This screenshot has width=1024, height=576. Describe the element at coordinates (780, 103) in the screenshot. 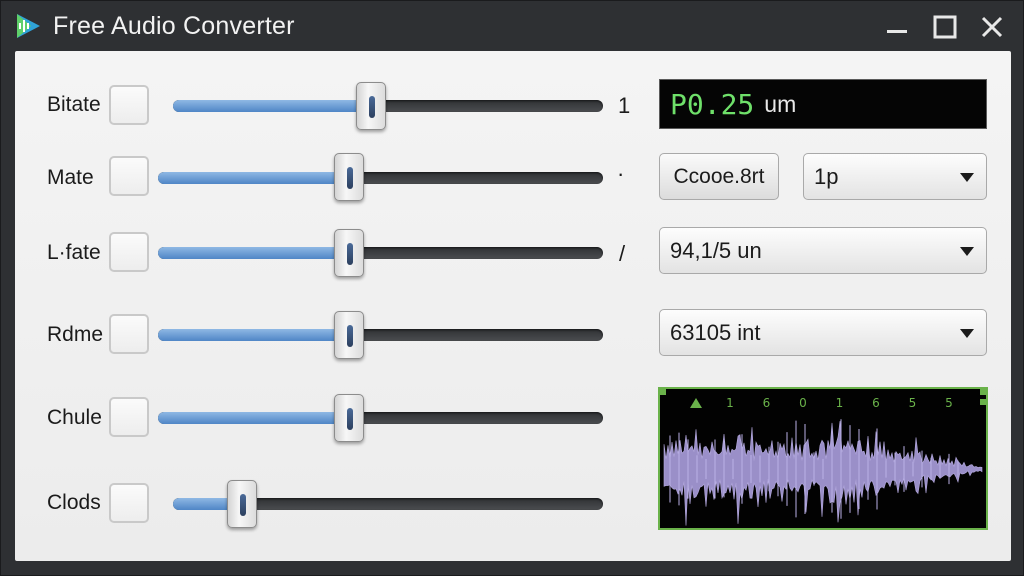

I see `display-unit: um` at that location.